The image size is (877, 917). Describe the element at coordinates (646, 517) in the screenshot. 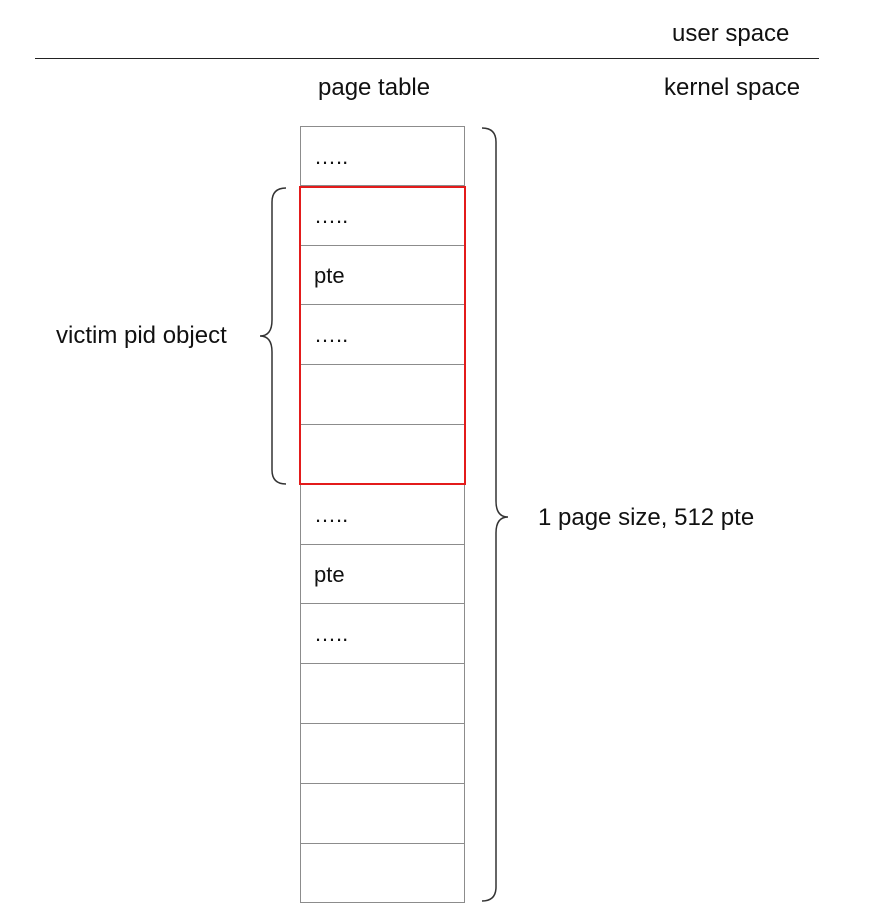

I see `page-size-label: 1 page size, 512 pte` at that location.